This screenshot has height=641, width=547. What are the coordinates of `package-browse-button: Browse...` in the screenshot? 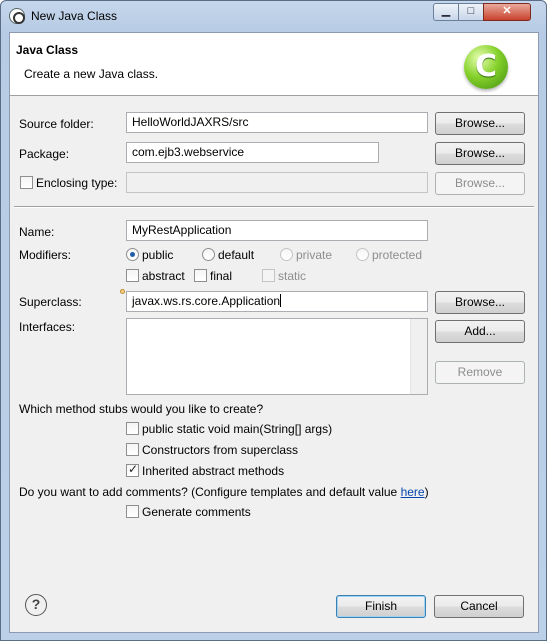 It's located at (480, 153).